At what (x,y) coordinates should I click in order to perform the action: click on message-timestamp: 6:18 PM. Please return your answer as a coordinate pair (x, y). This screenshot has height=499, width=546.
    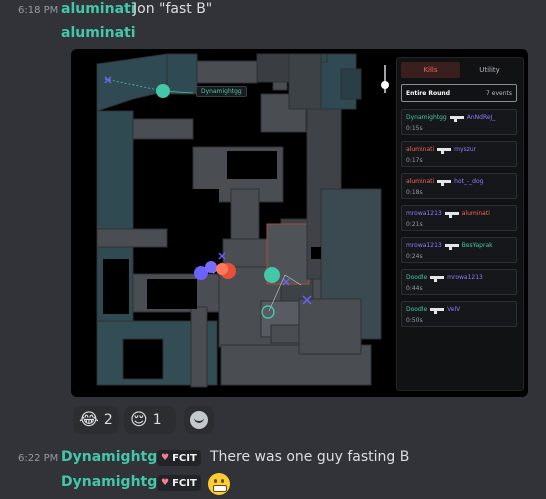
    Looking at the image, I should click on (38, 10).